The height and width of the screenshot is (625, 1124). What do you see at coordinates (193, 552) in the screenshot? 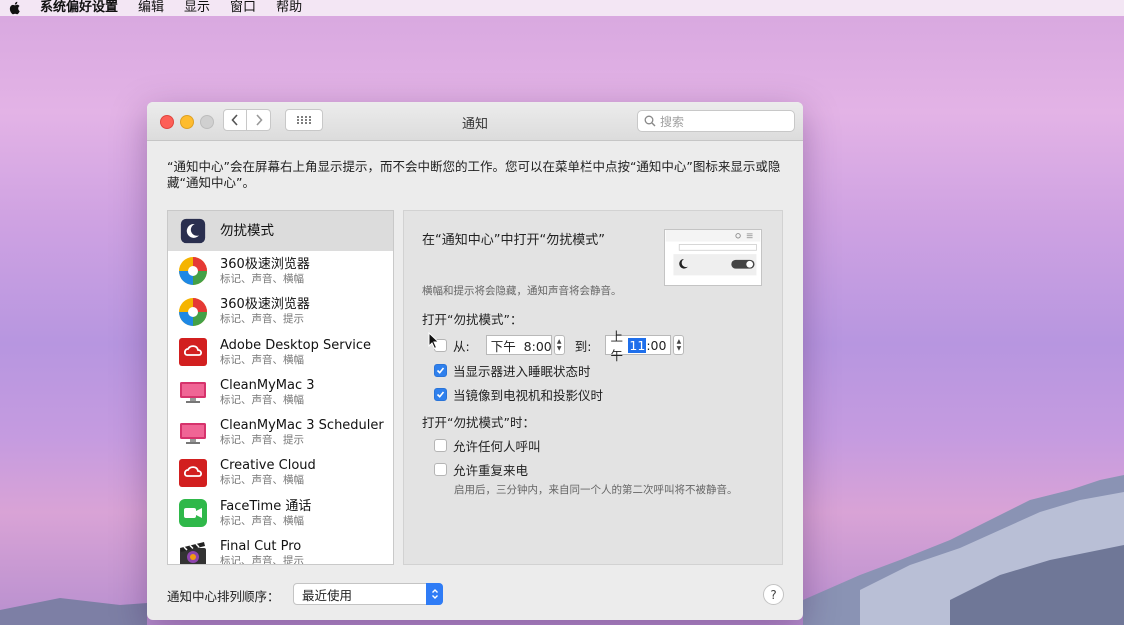
I see `final-cut-icon` at bounding box center [193, 552].